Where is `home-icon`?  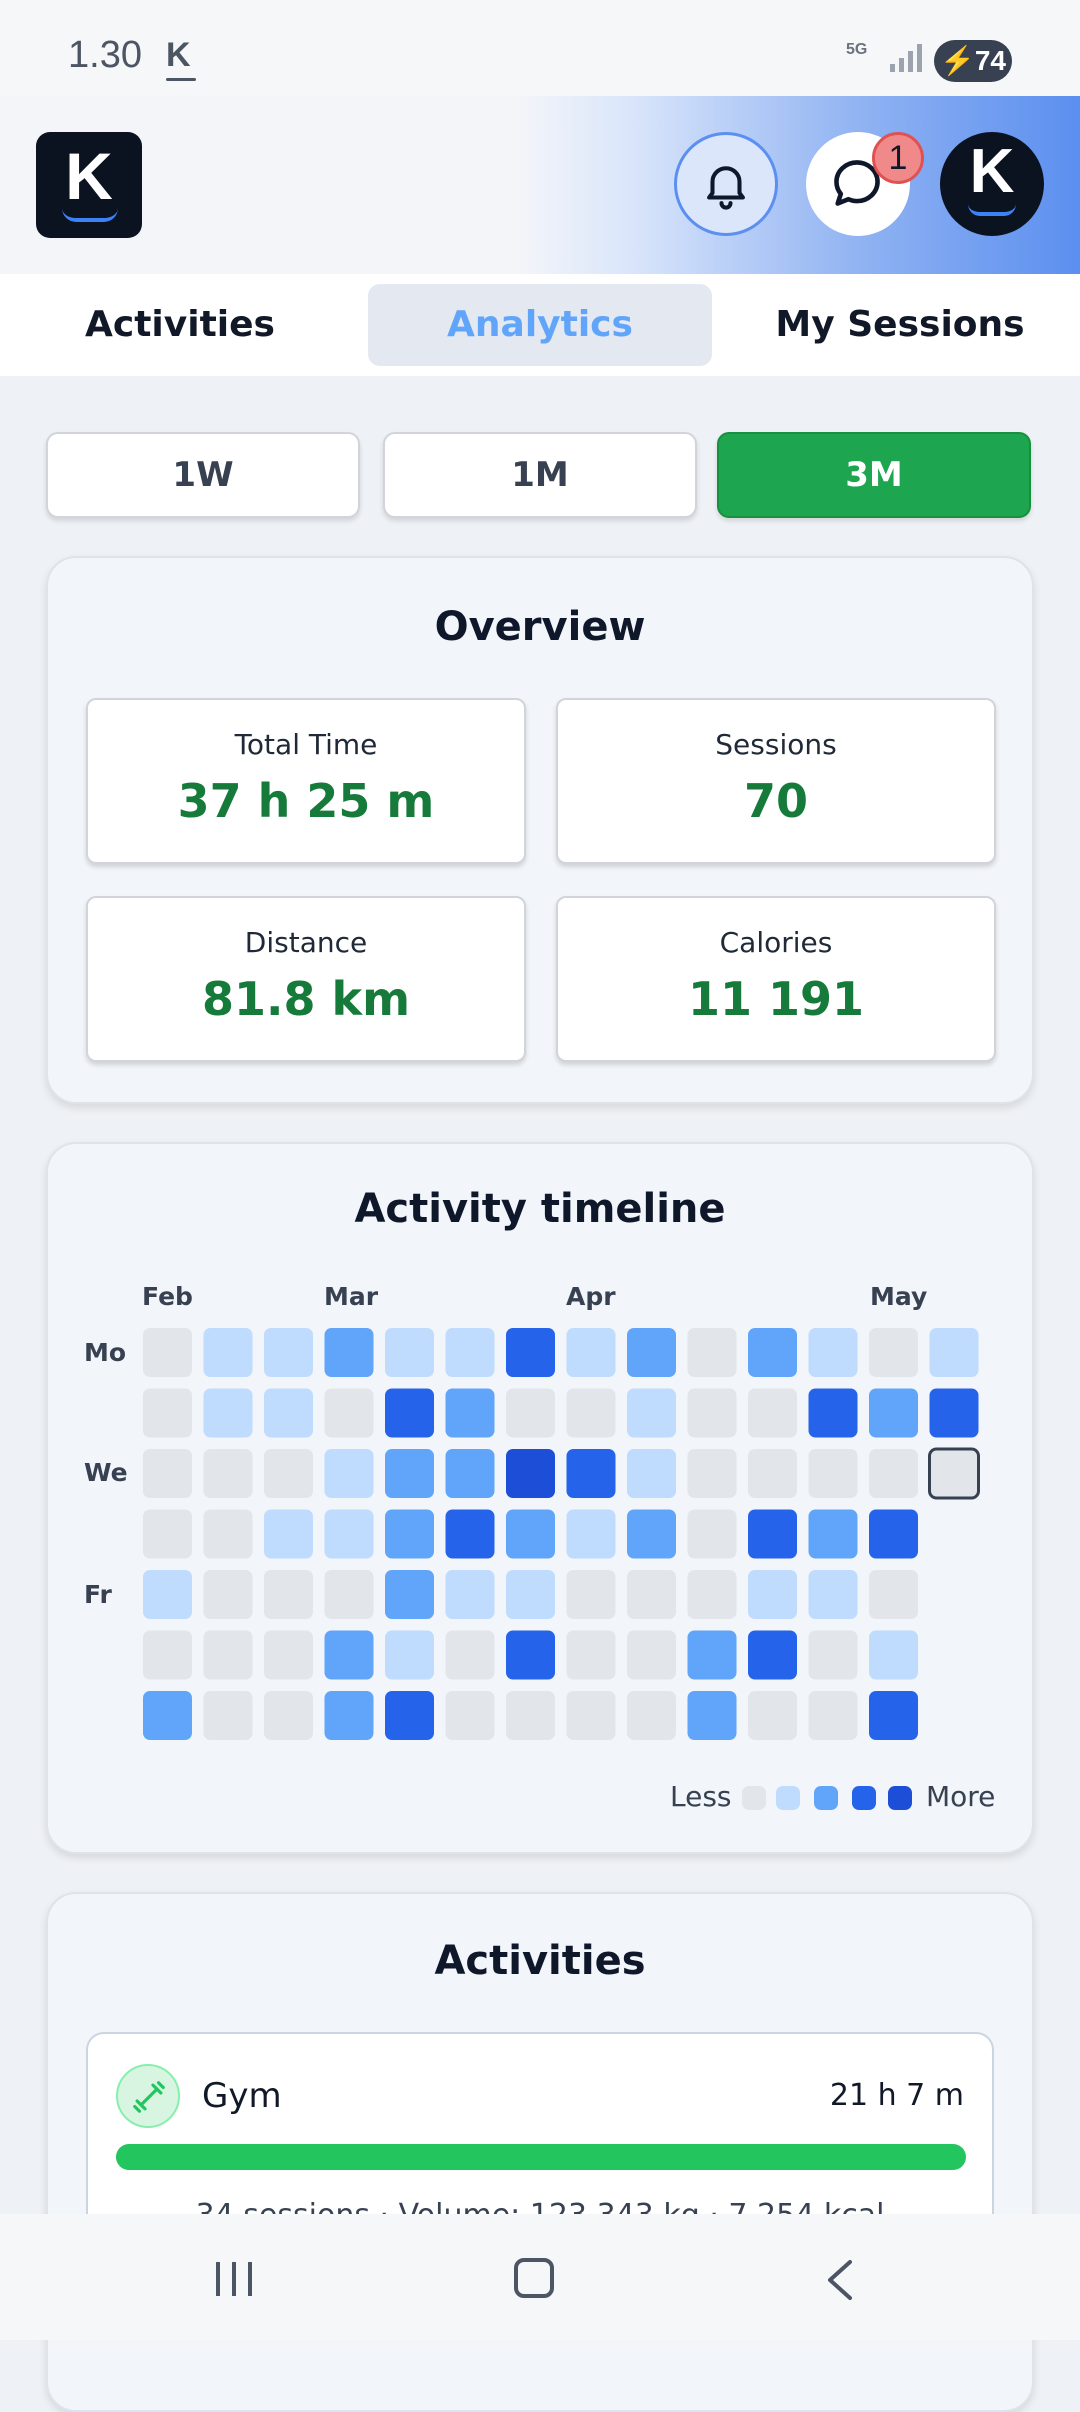 home-icon is located at coordinates (534, 2278).